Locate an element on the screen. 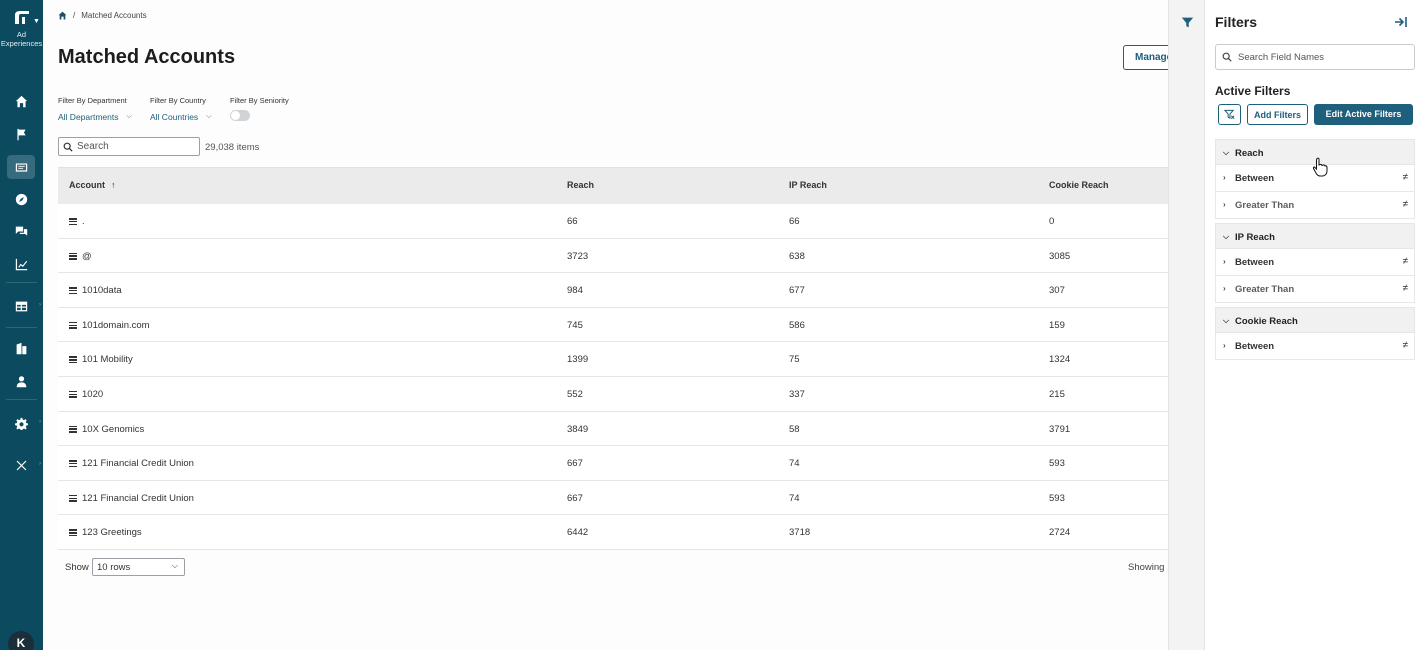 The height and width of the screenshot is (650, 1424). nav-campaigns is located at coordinates (21, 134).